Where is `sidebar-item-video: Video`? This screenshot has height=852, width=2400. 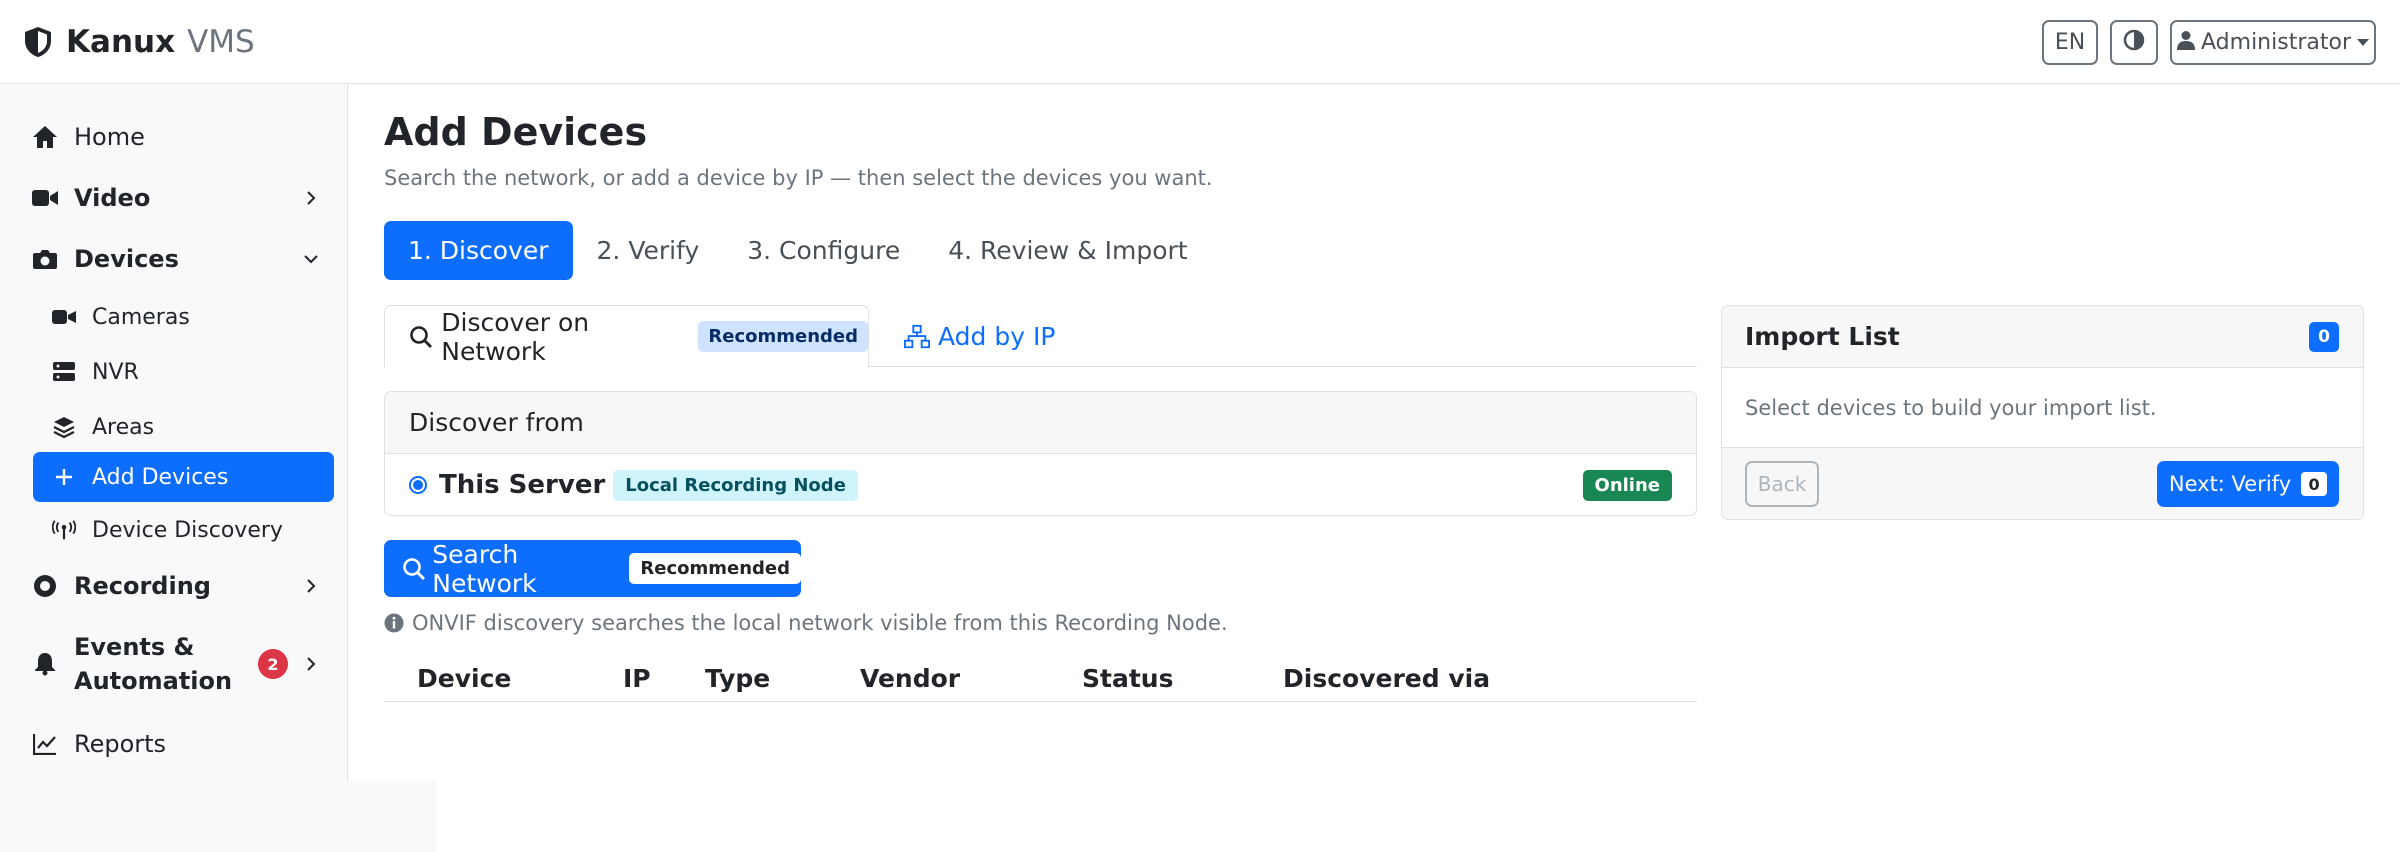
sidebar-item-video: Video is located at coordinates (183, 198).